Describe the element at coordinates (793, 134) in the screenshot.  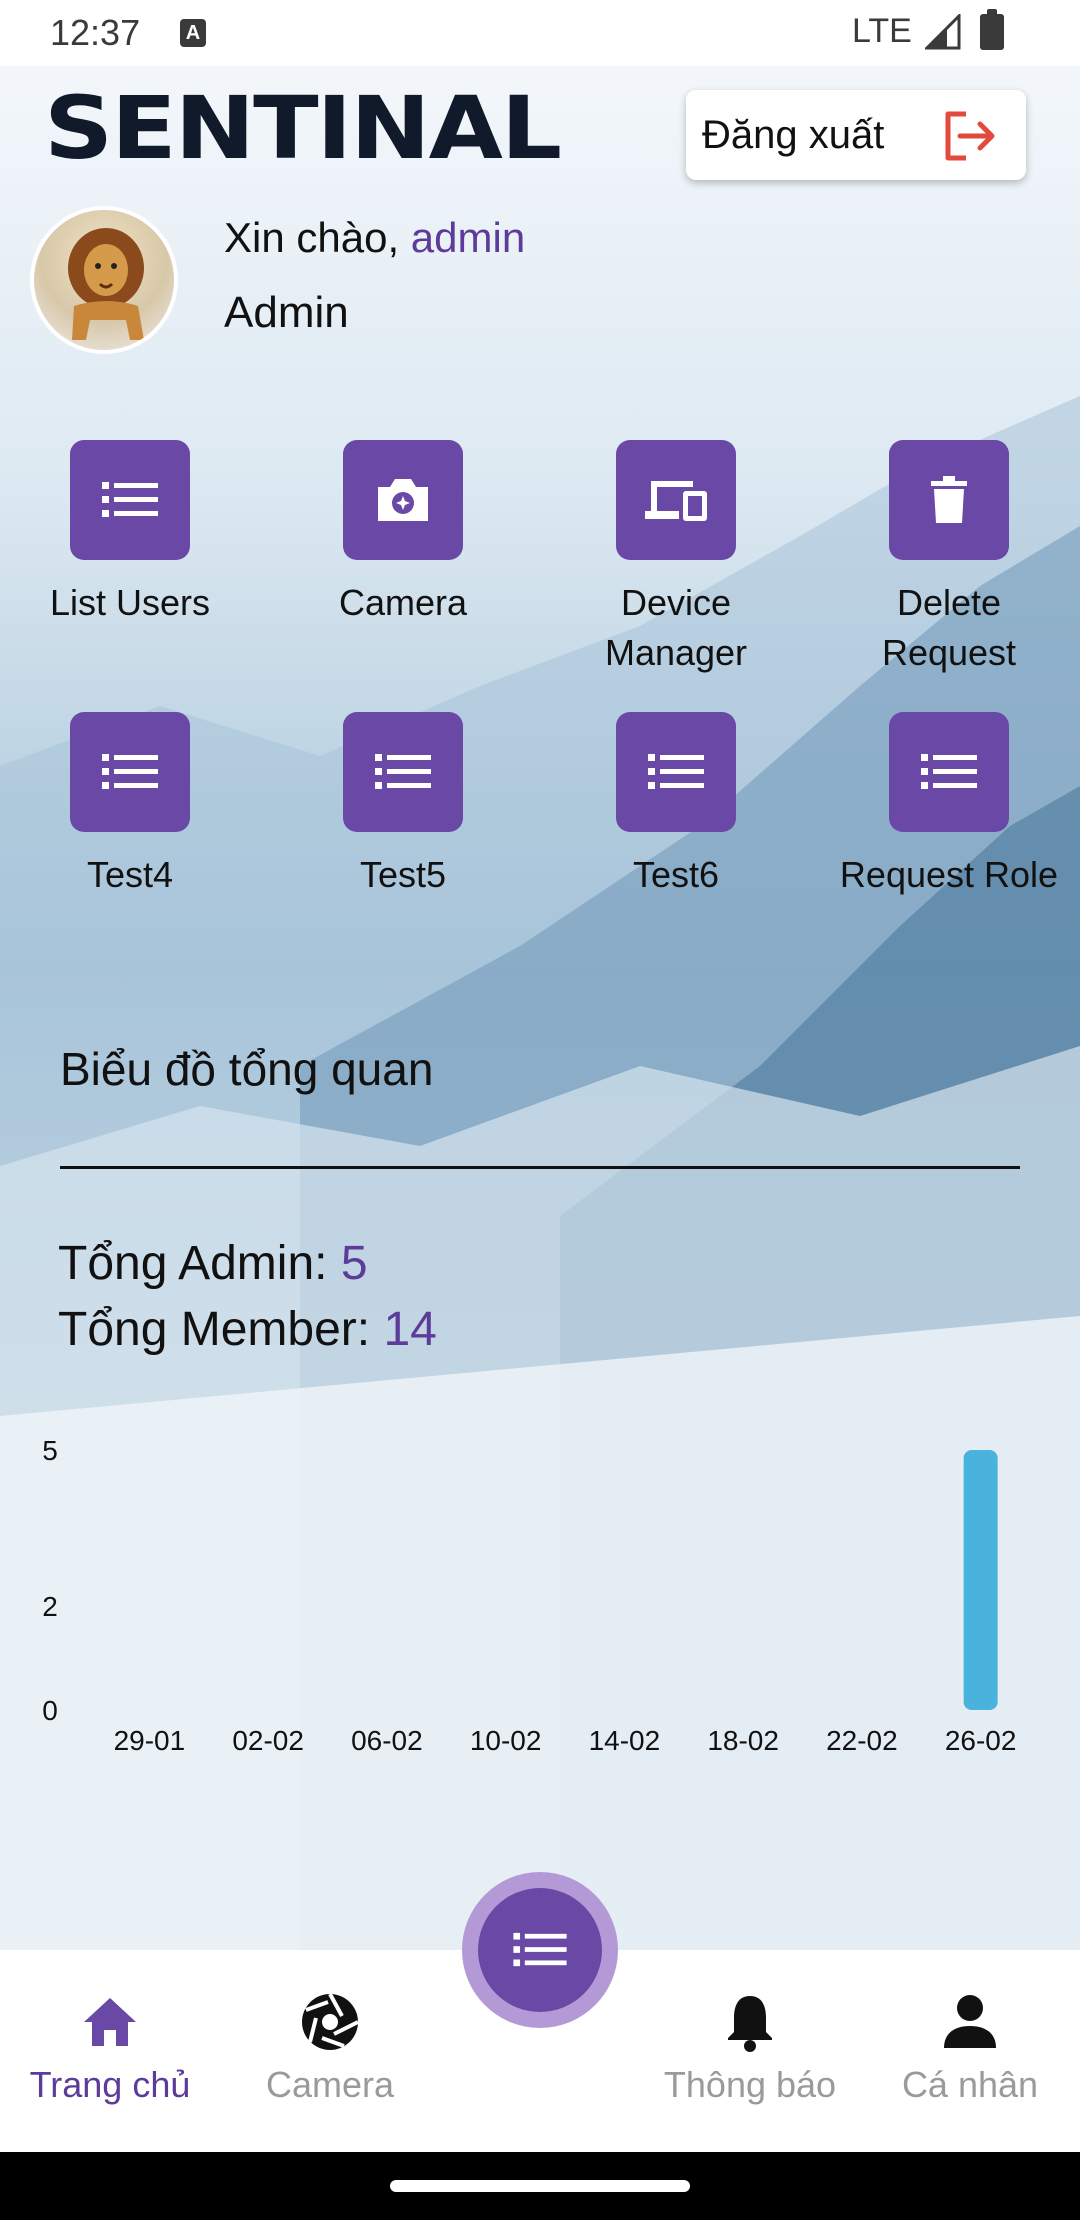
I see `logout-label: Đăng xuất` at that location.